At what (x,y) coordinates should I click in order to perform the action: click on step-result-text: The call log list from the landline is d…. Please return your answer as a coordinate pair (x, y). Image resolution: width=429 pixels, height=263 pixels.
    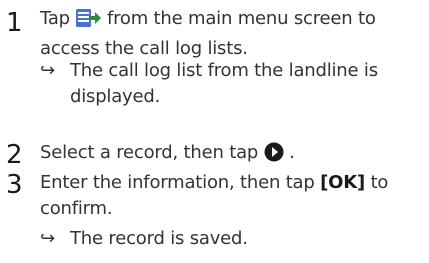
    Looking at the image, I should click on (224, 83).